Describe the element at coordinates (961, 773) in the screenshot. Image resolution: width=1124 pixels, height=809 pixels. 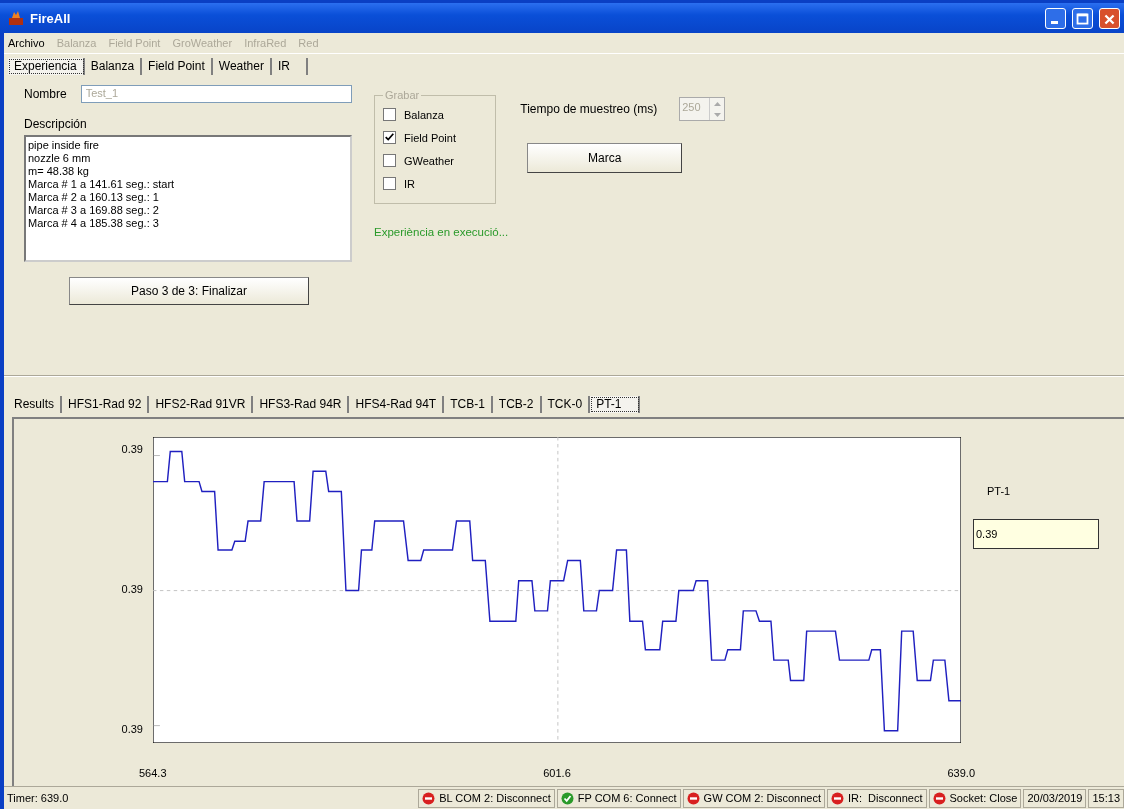
I see `axis-label: 639.0` at that location.